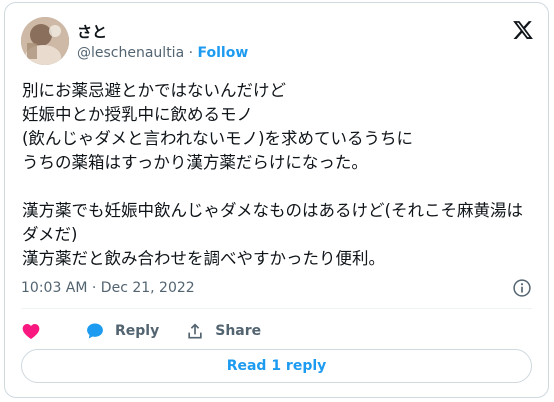  What do you see at coordinates (45, 41) in the screenshot?
I see `avatar` at bounding box center [45, 41].